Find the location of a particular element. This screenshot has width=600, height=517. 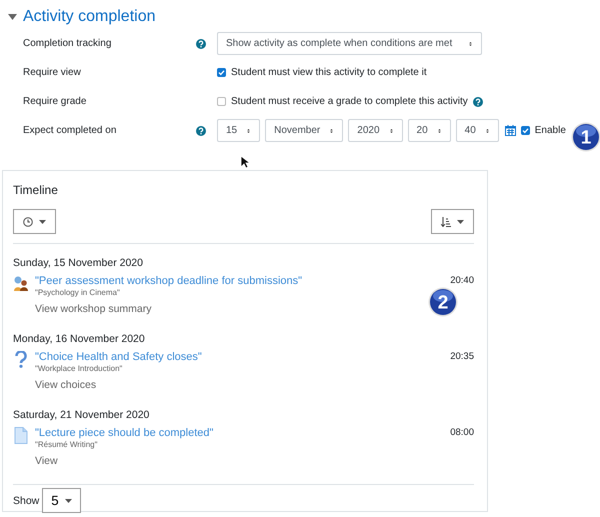

action-link: View choices is located at coordinates (65, 385).